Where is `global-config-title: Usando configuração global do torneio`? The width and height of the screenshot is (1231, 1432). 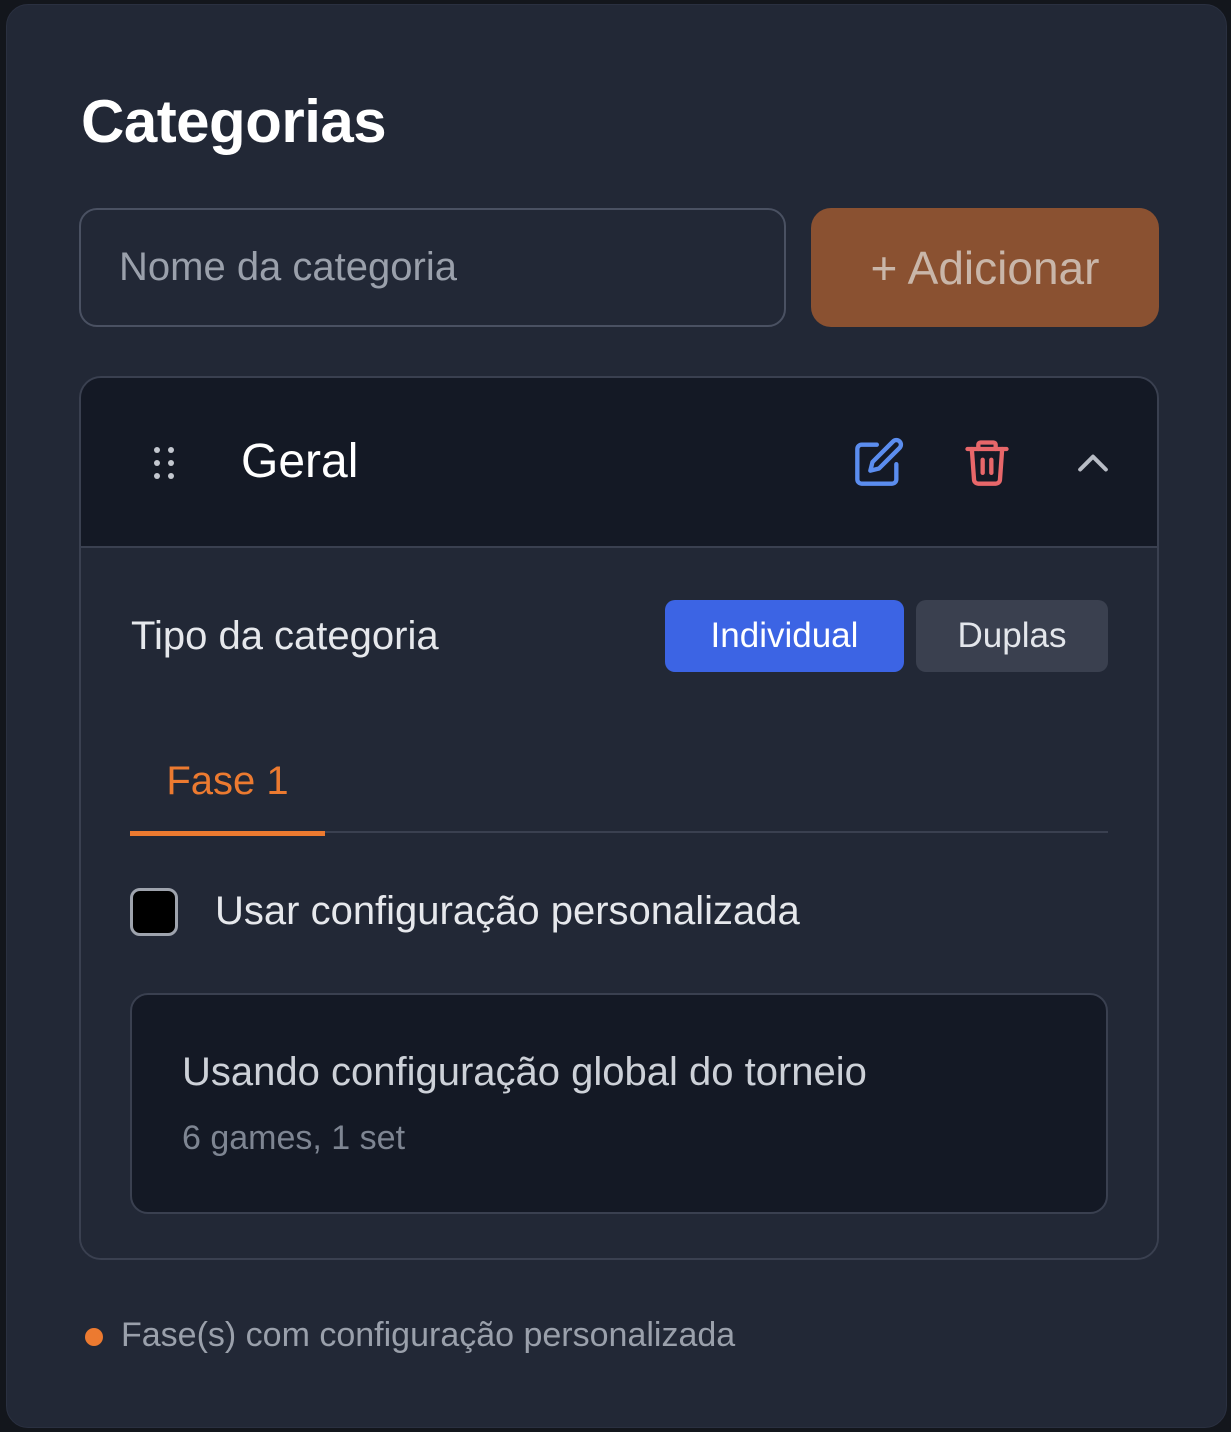
global-config-title: Usando configuração global do torneio is located at coordinates (524, 1072).